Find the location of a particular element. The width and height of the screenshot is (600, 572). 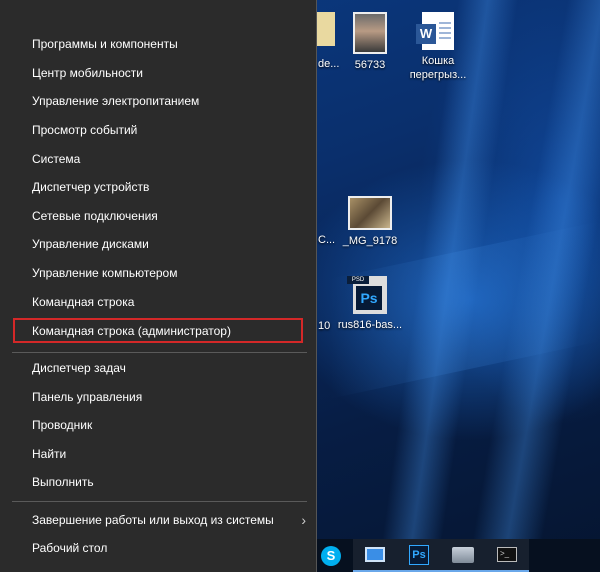

menu-item-search: Найти is located at coordinates (158, 454).